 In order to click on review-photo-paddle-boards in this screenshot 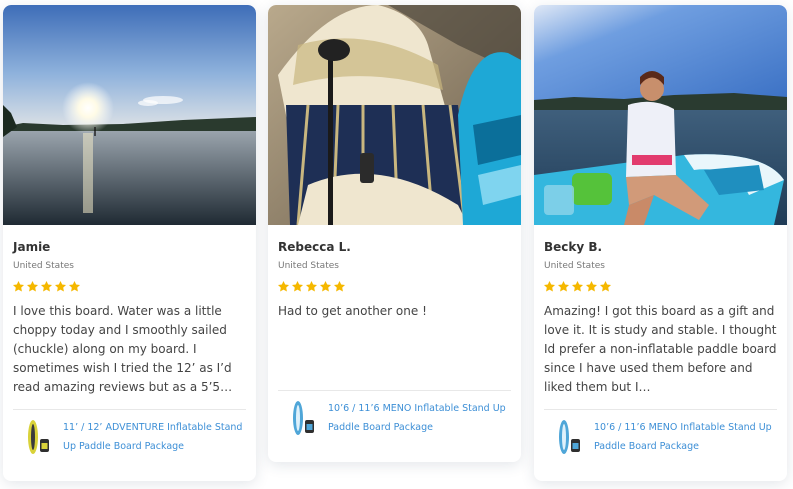, I will do `click(394, 115)`.